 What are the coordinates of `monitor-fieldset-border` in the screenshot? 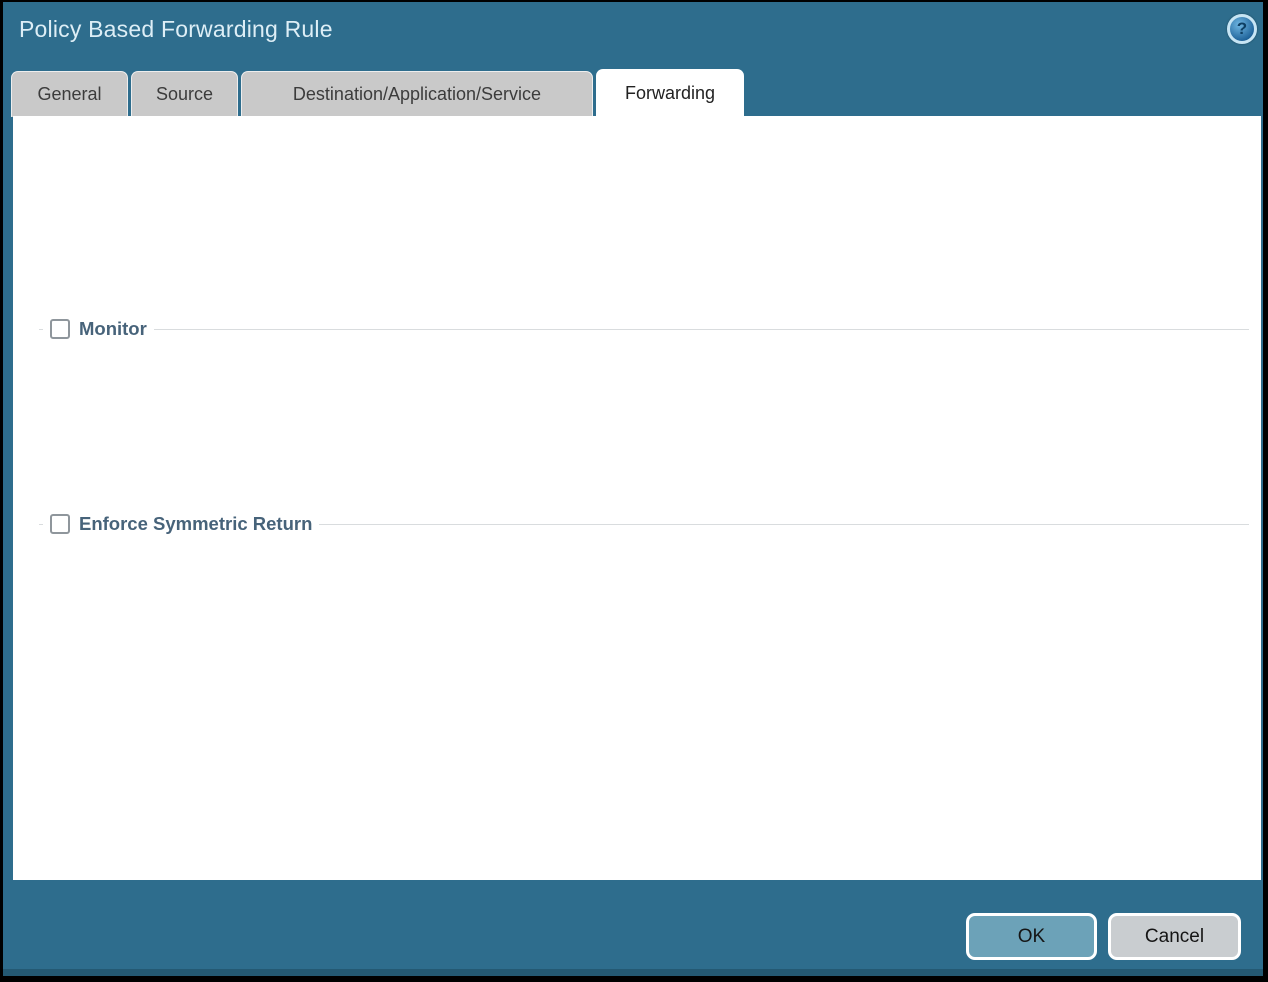 It's located at (644, 329).